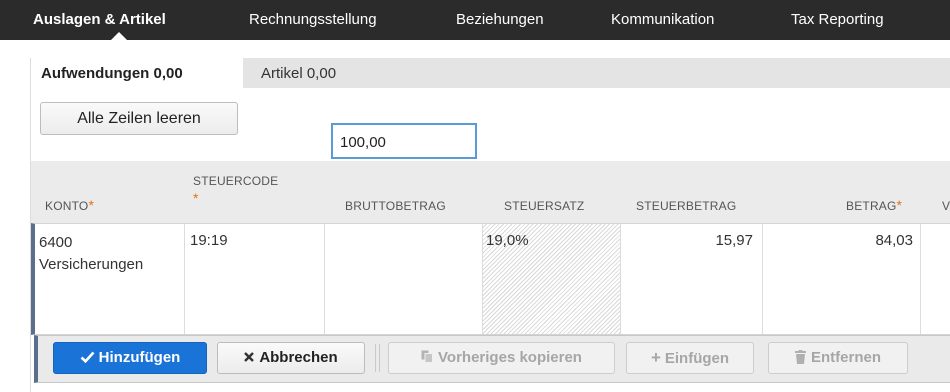 The height and width of the screenshot is (392, 950). Describe the element at coordinates (686, 206) in the screenshot. I see `column-header-tax-amount: STEUERBETRAG` at that location.